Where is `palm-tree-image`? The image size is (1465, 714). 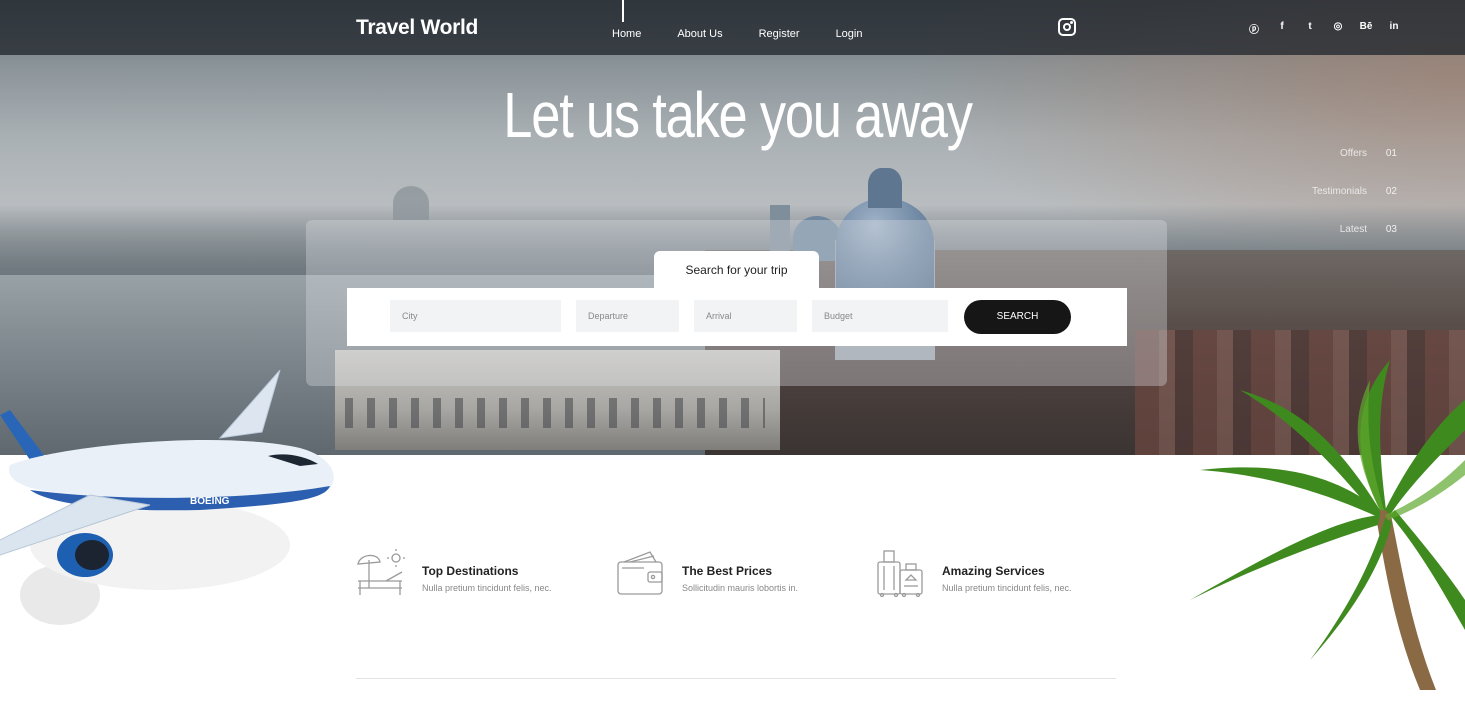
palm-tree-image is located at coordinates (1327, 525).